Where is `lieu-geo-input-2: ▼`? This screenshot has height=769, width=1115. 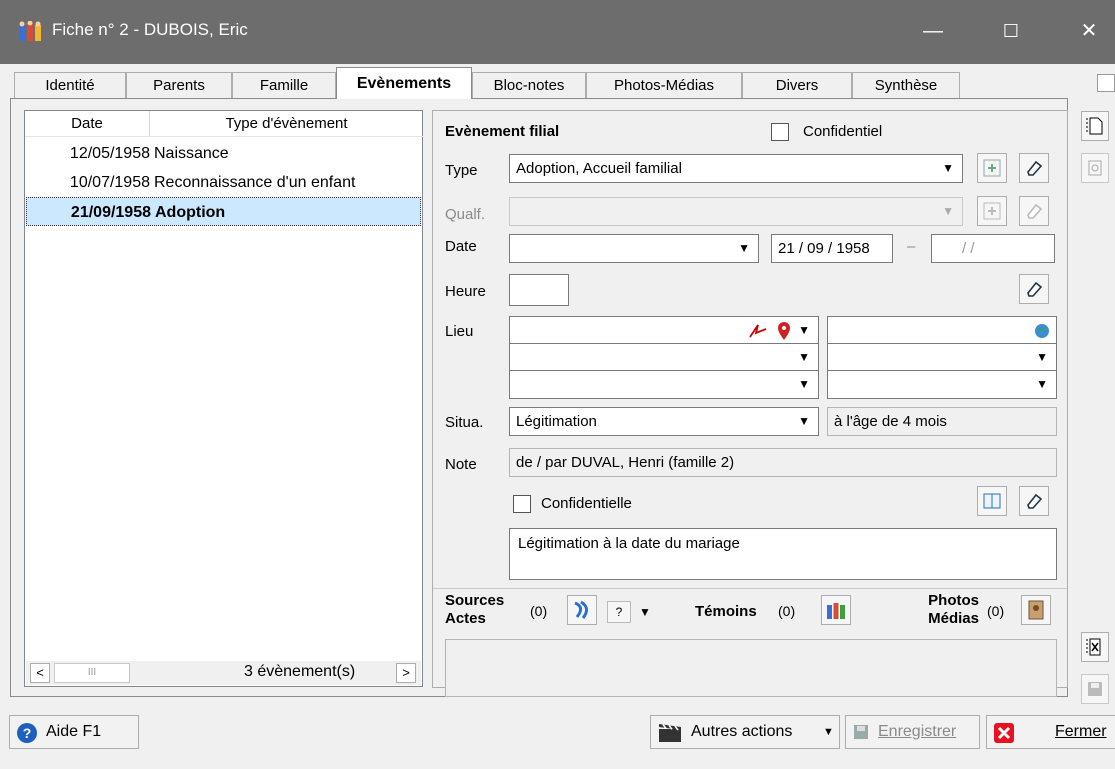
lieu-geo-input-2: ▼ is located at coordinates (942, 357).